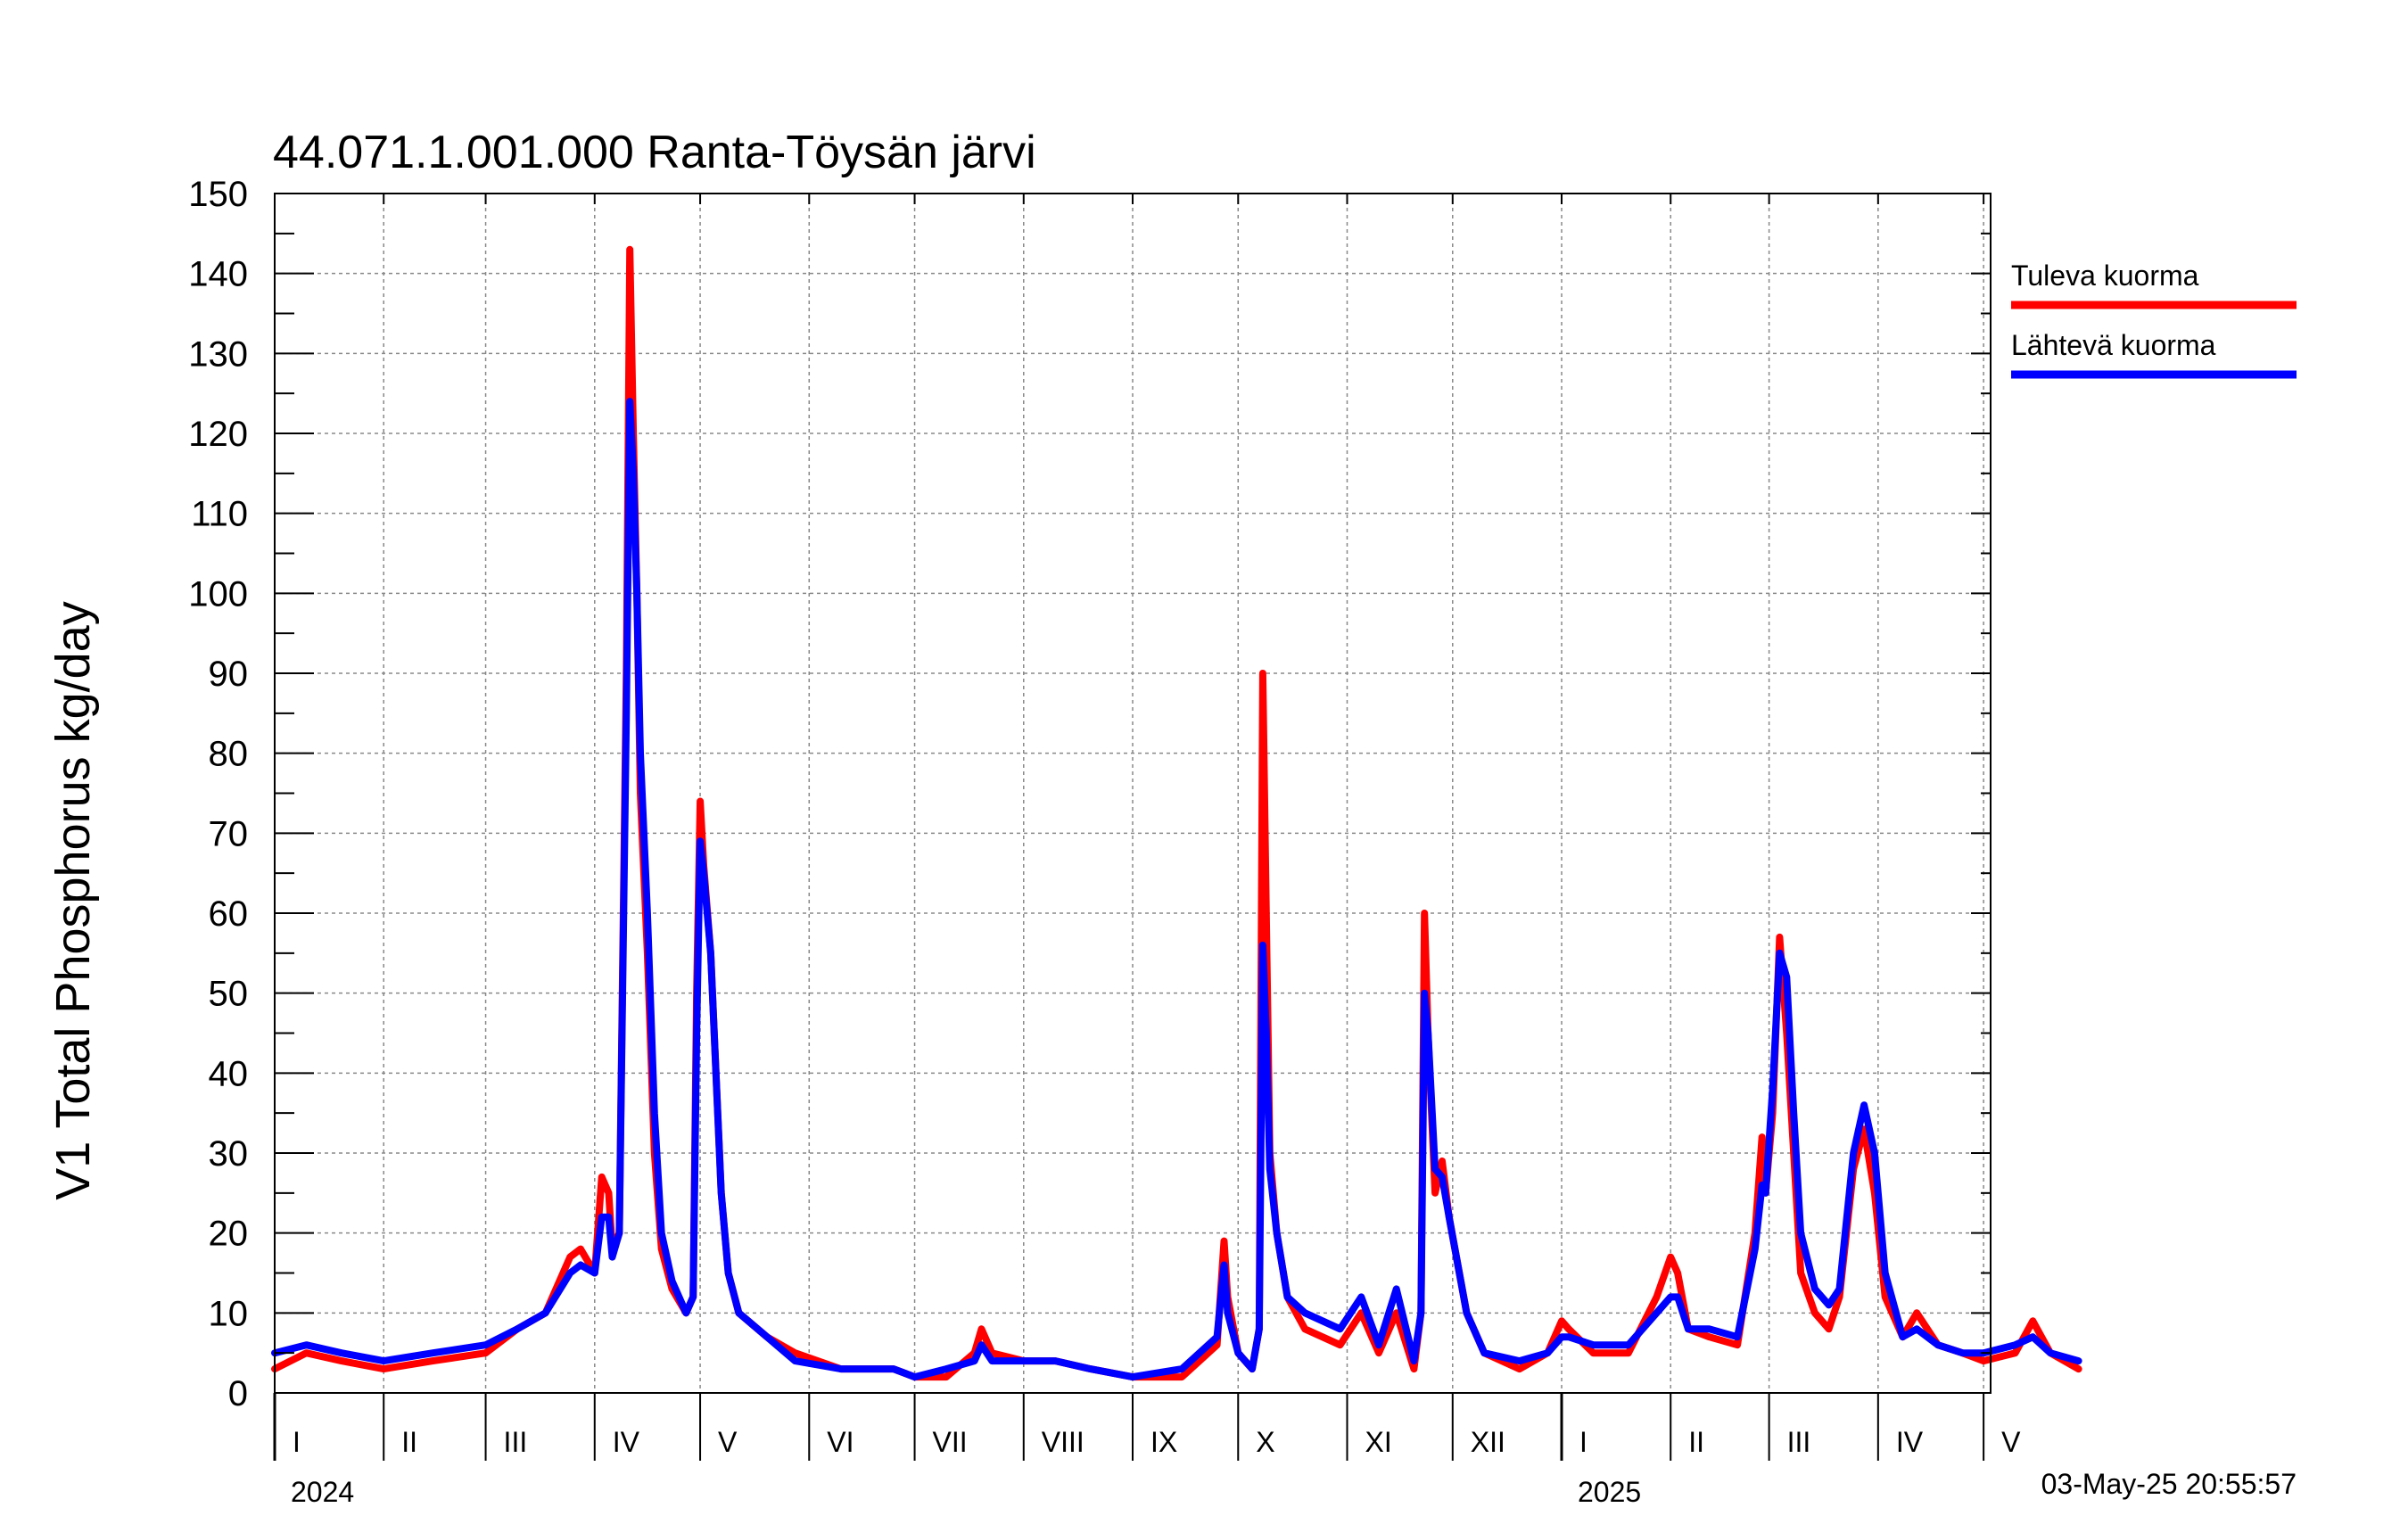 The width and height of the screenshot is (2408, 1516). Describe the element at coordinates (238, 1393) in the screenshot. I see `y-tick-label: 0` at that location.